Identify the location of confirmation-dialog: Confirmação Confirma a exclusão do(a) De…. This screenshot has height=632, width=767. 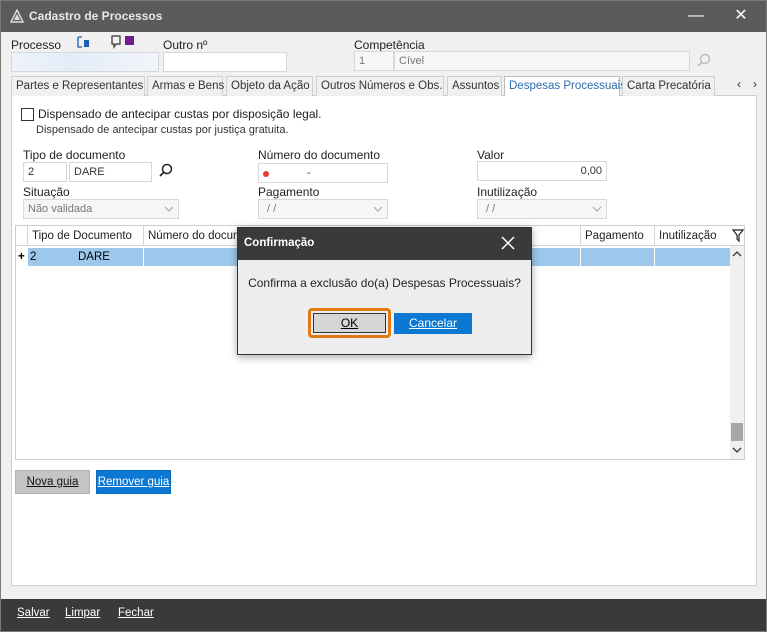
(384, 291).